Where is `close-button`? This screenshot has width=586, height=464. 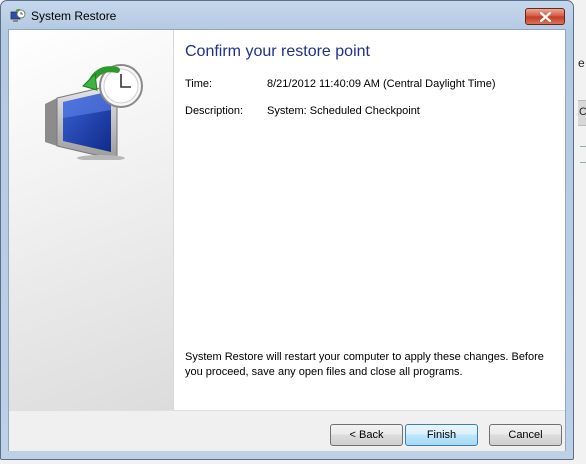 close-button is located at coordinates (545, 16).